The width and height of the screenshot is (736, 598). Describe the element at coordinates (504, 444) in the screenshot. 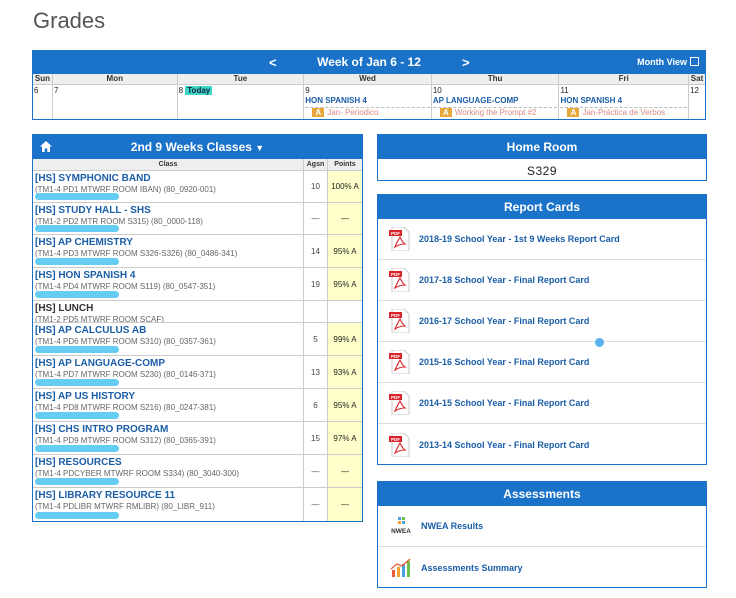

I see `report-card-label: 2013-14 School Year - Final Report Card` at that location.